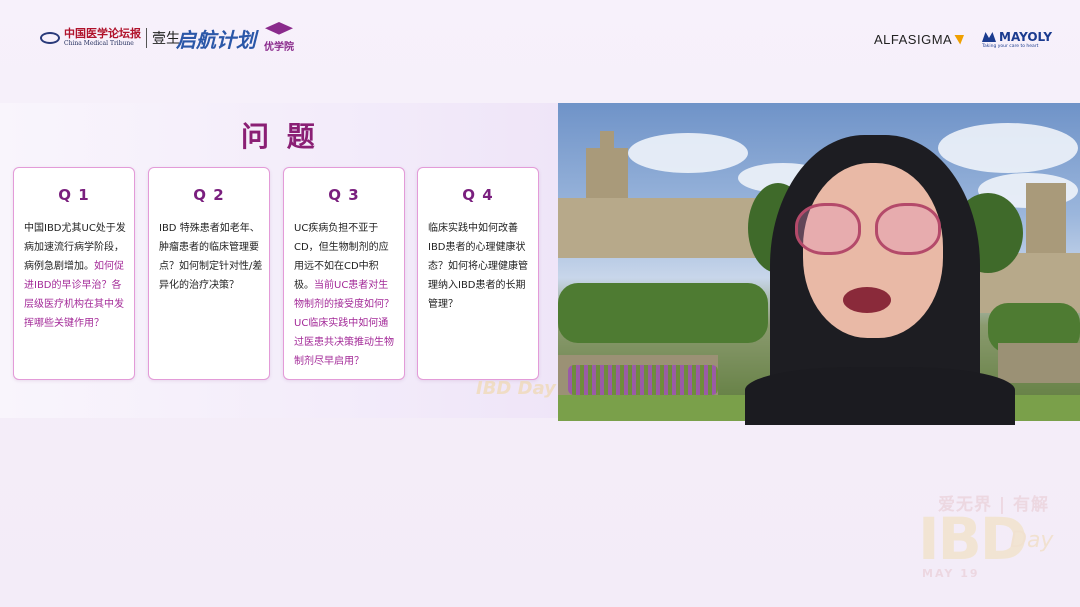 Image resolution: width=1080 pixels, height=607 pixels. I want to click on logo-divider, so click(146, 38).